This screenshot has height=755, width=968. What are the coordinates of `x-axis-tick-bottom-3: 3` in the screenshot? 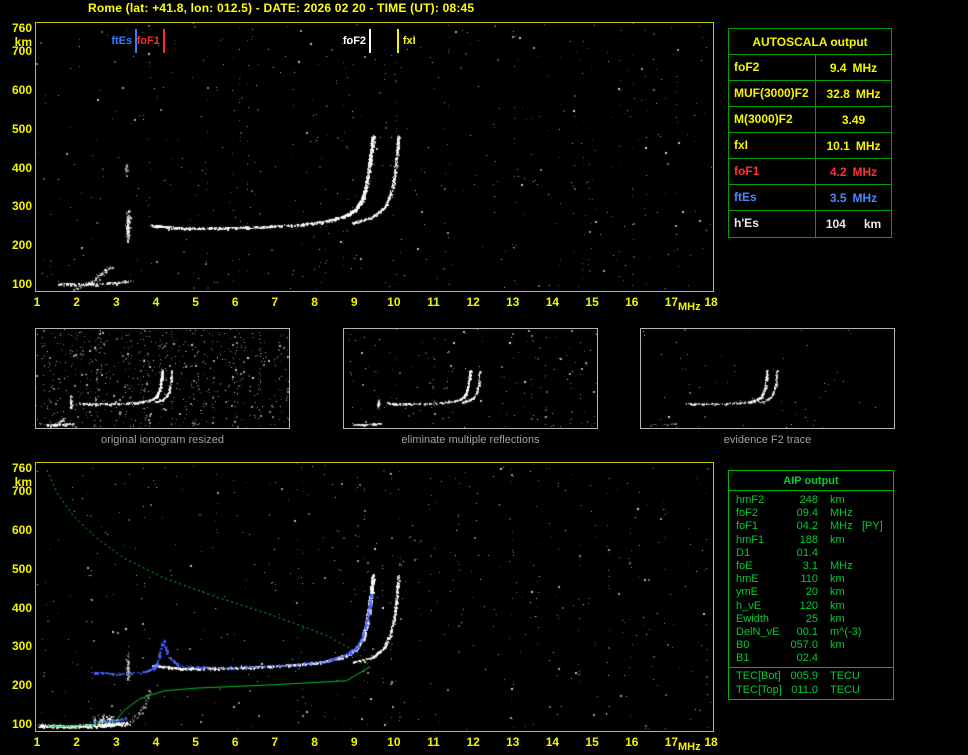 It's located at (116, 742).